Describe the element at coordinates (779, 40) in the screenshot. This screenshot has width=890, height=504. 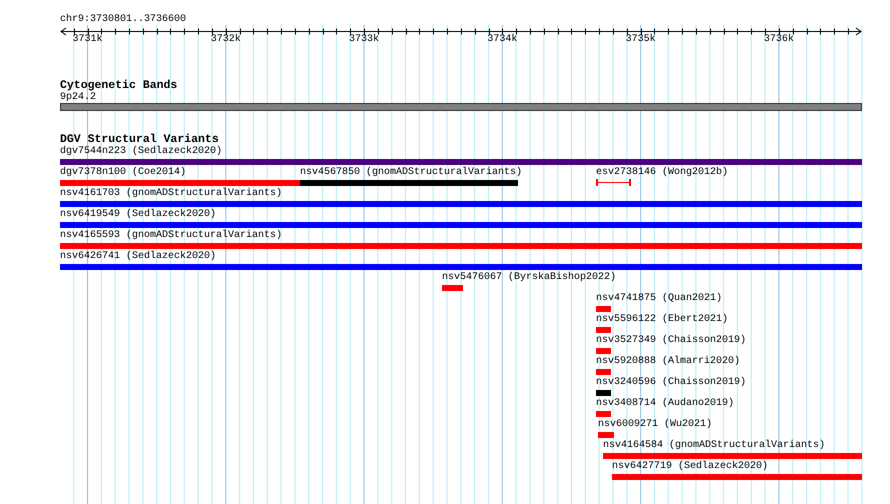
I see `ruler-tick-label: 3736k` at that location.